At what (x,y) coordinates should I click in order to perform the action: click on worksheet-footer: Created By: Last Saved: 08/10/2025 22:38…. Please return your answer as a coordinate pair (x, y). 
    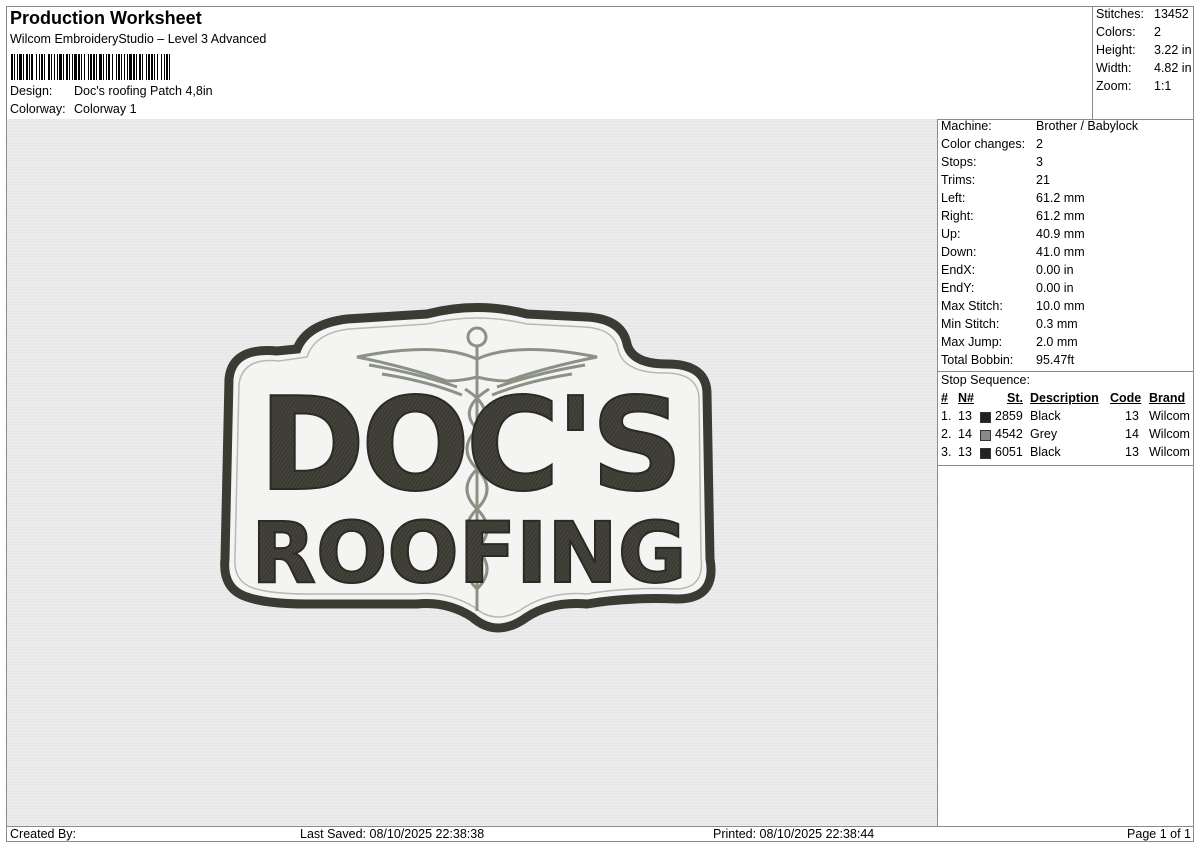
    Looking at the image, I should click on (600, 834).